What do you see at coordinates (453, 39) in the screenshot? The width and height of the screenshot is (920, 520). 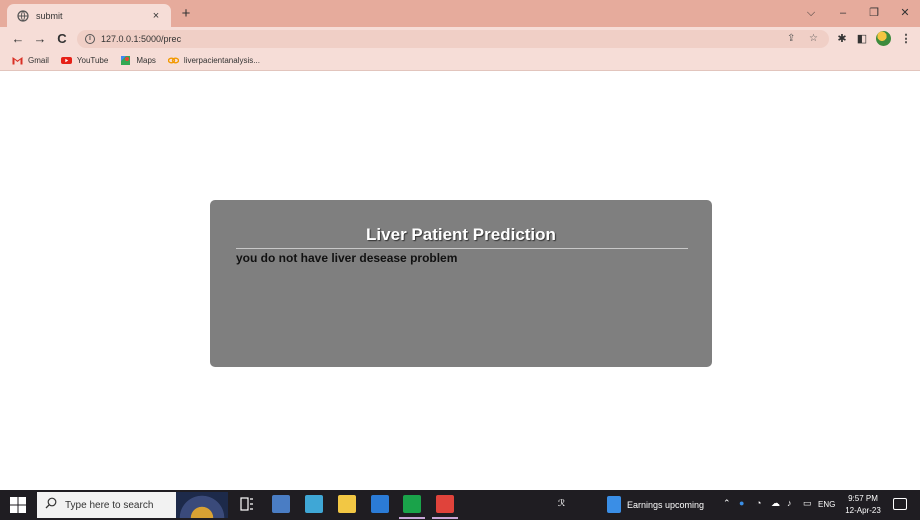 I see `address-bar: i 127.0.0.1:5000/prec ⇪ ☆` at bounding box center [453, 39].